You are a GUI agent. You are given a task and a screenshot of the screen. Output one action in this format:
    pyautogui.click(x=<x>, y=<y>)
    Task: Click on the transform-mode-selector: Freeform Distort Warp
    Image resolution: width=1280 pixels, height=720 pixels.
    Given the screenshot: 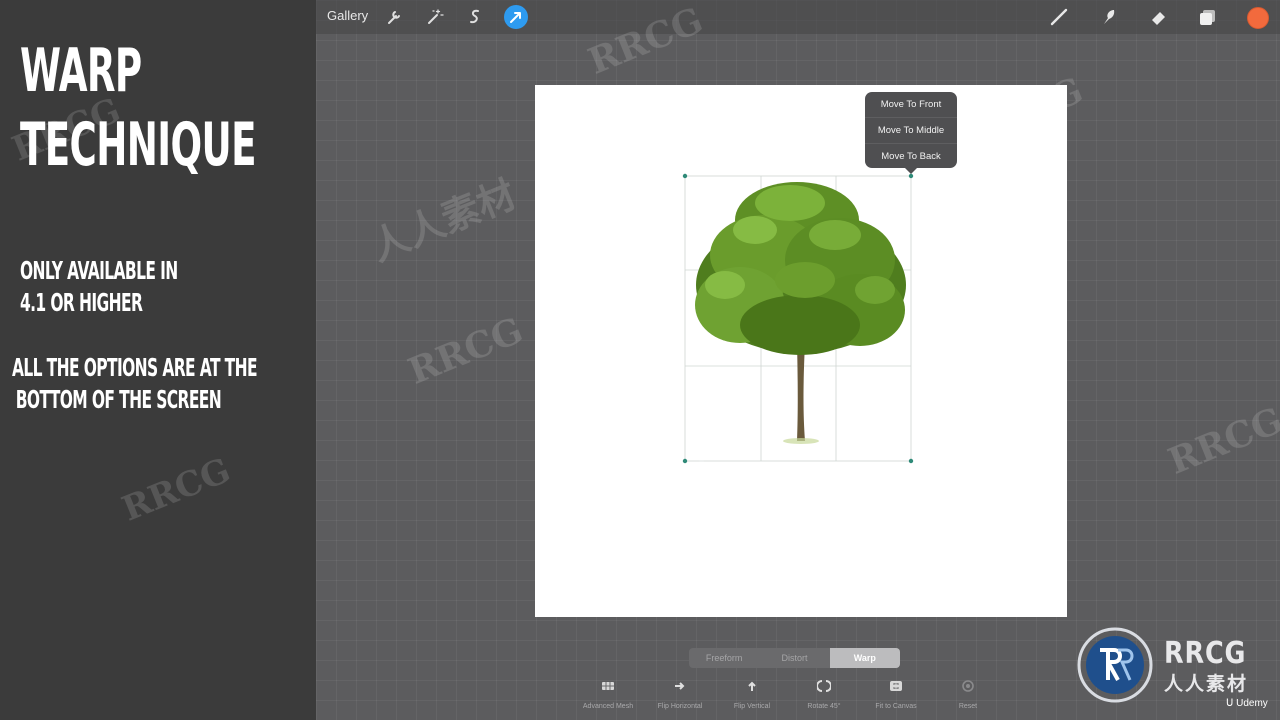 What is the action you would take?
    pyautogui.click(x=794, y=658)
    